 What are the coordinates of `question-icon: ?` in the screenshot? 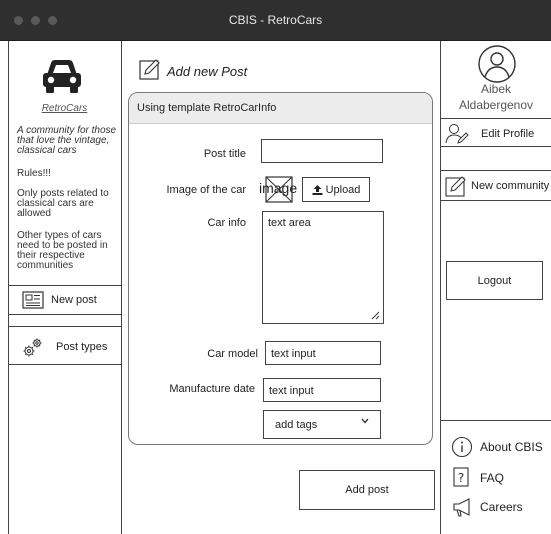 It's located at (461, 477).